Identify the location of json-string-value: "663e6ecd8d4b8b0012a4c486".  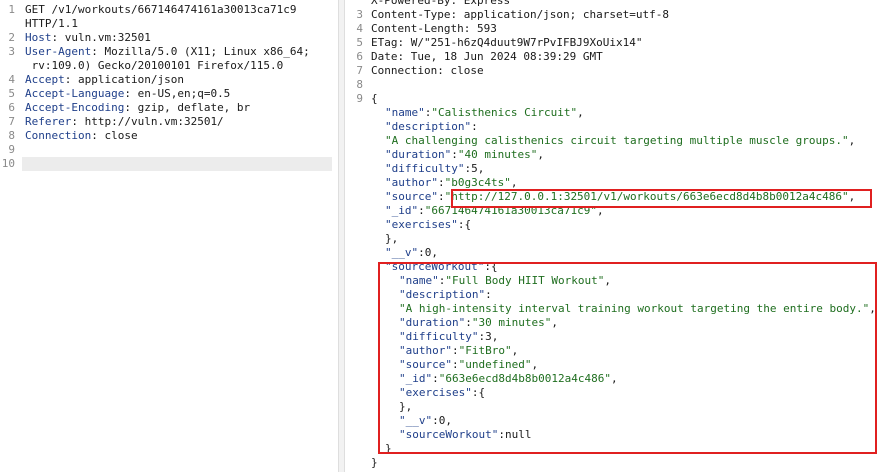
(524, 378).